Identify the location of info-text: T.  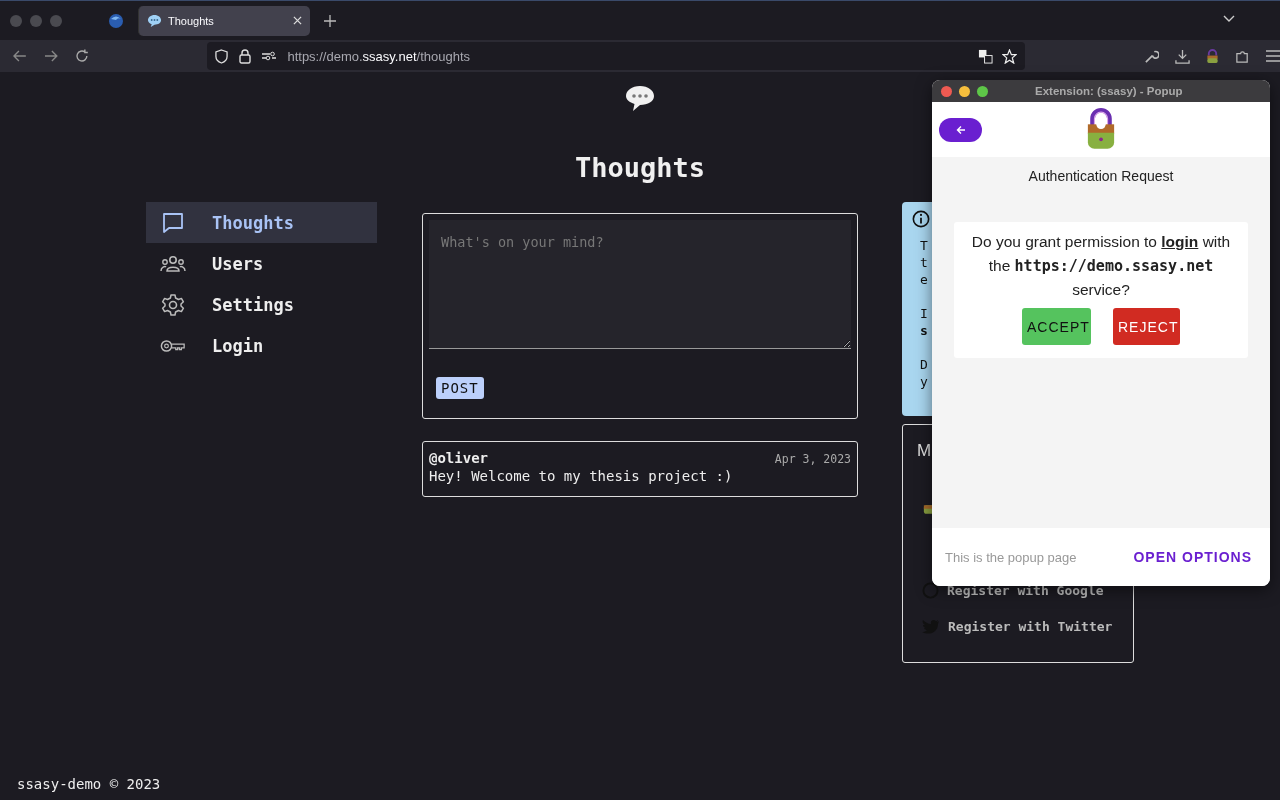
(924, 245).